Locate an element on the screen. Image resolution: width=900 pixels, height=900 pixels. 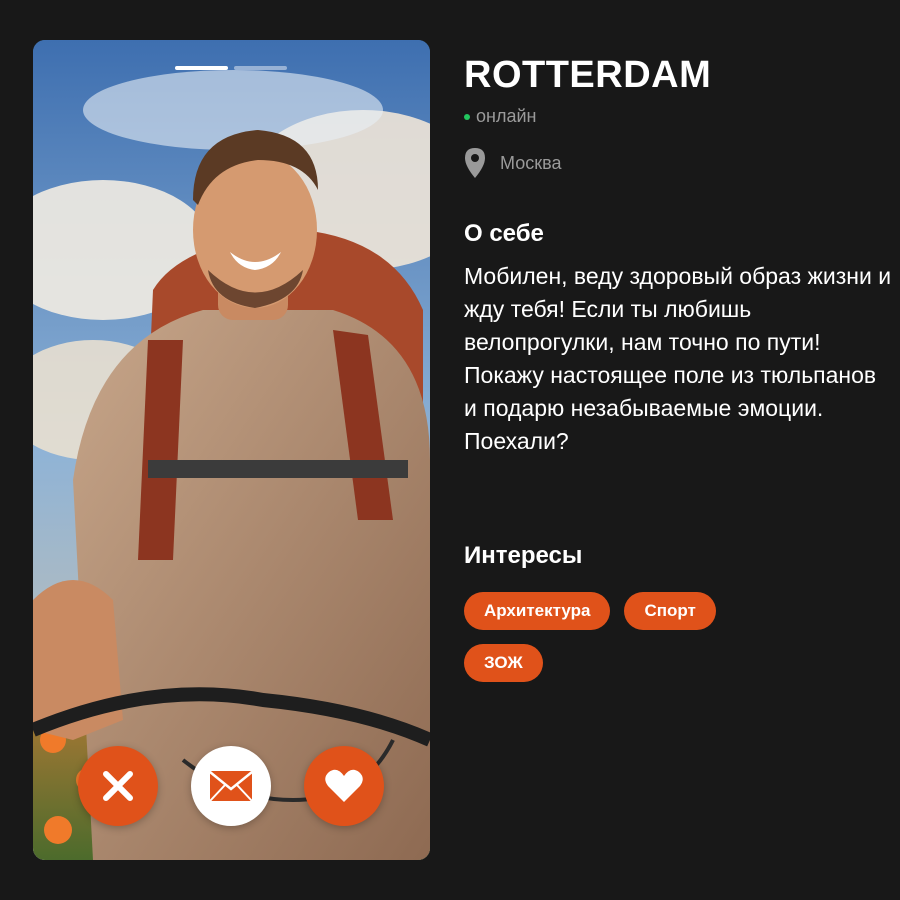
online-dot-icon is located at coordinates (467, 116).